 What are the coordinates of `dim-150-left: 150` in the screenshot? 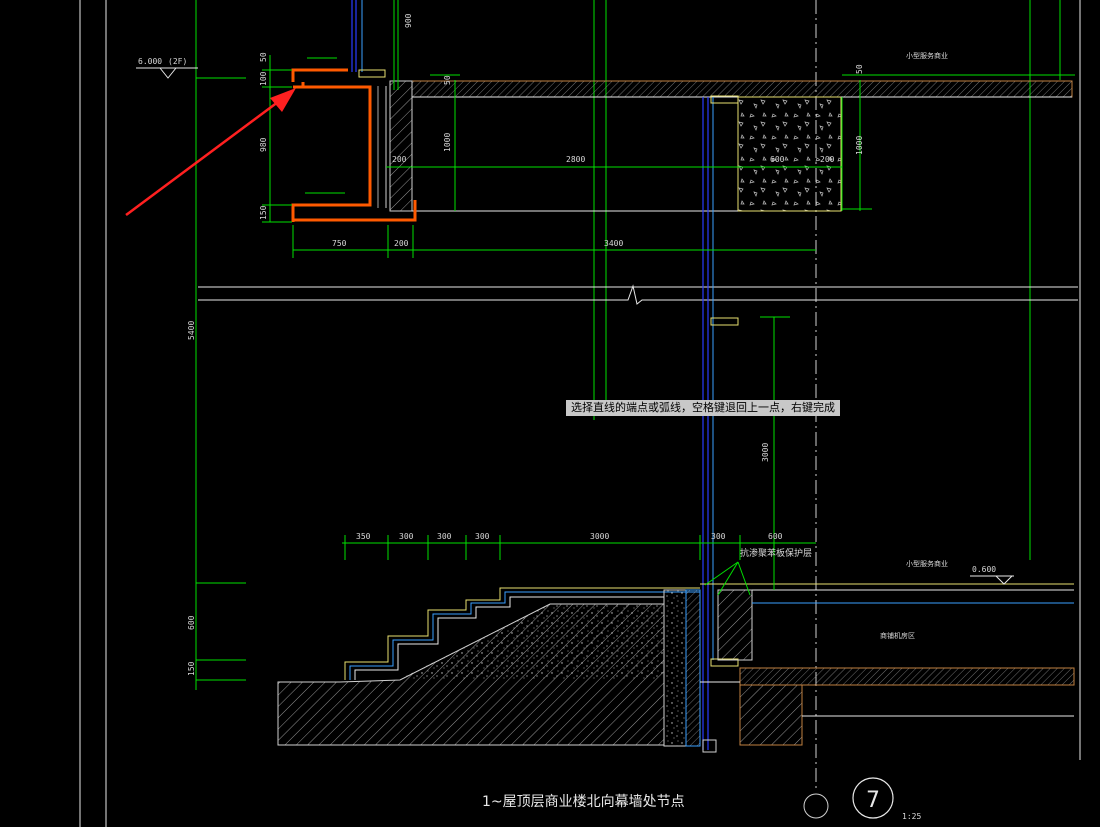 It's located at (263, 212).